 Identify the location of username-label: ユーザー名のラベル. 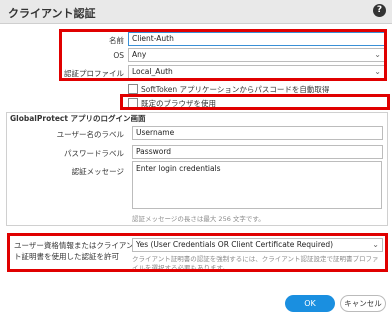
(90, 134).